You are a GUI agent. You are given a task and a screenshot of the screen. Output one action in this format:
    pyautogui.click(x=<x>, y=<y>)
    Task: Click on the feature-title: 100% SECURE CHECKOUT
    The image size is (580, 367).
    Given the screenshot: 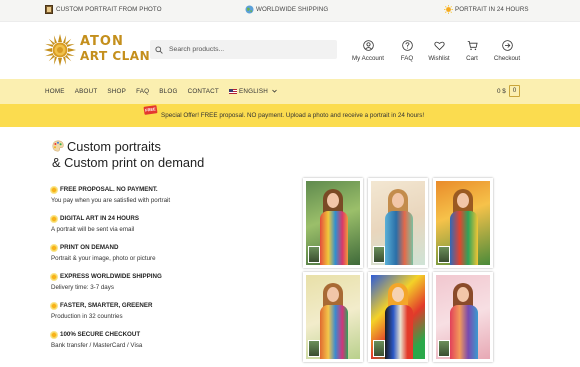 What is the action you would take?
    pyautogui.click(x=100, y=334)
    